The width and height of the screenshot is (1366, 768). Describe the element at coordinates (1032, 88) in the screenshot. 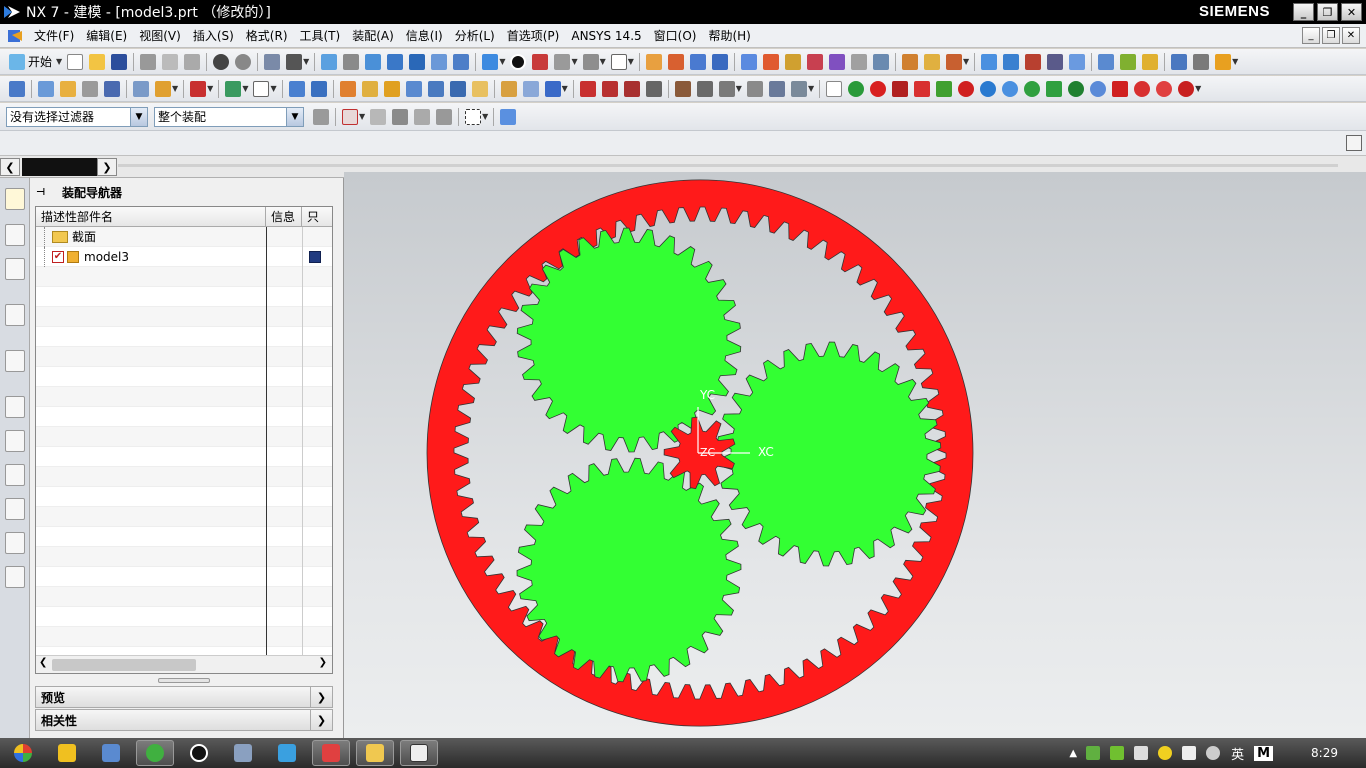

I see `sprocket-icon` at that location.